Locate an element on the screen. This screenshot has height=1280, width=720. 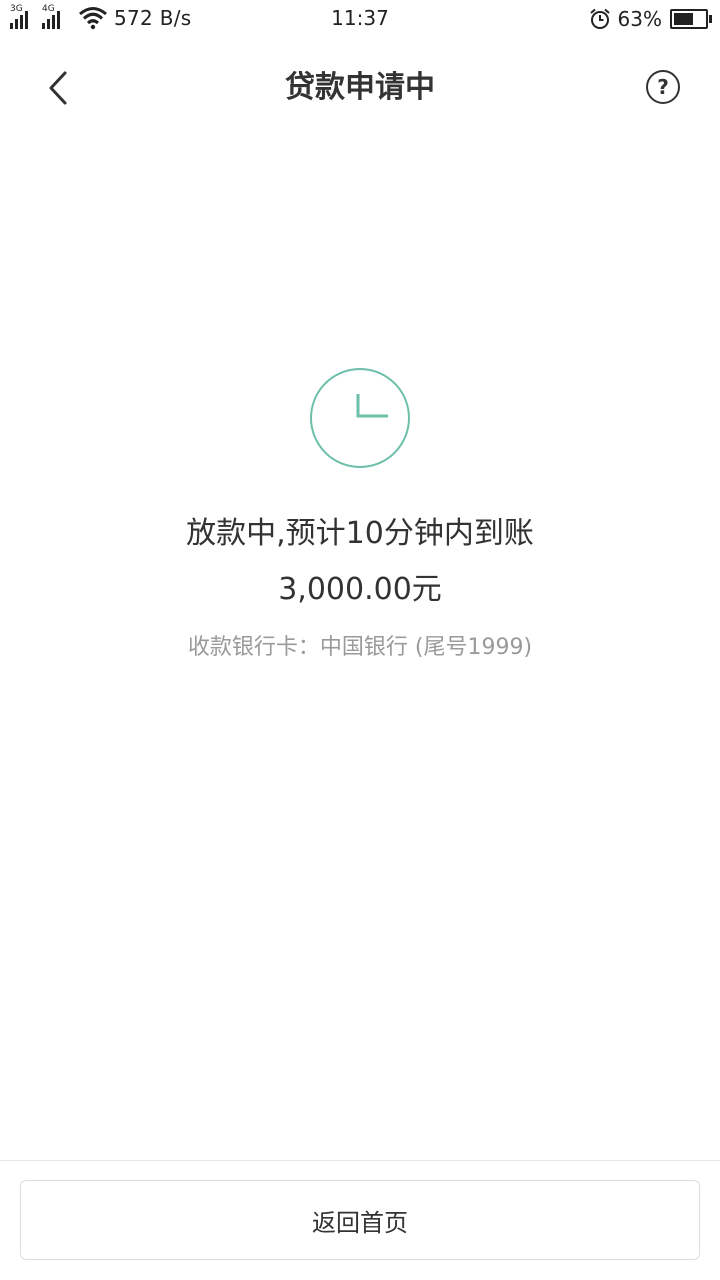
alarm-icon is located at coordinates (599, 18).